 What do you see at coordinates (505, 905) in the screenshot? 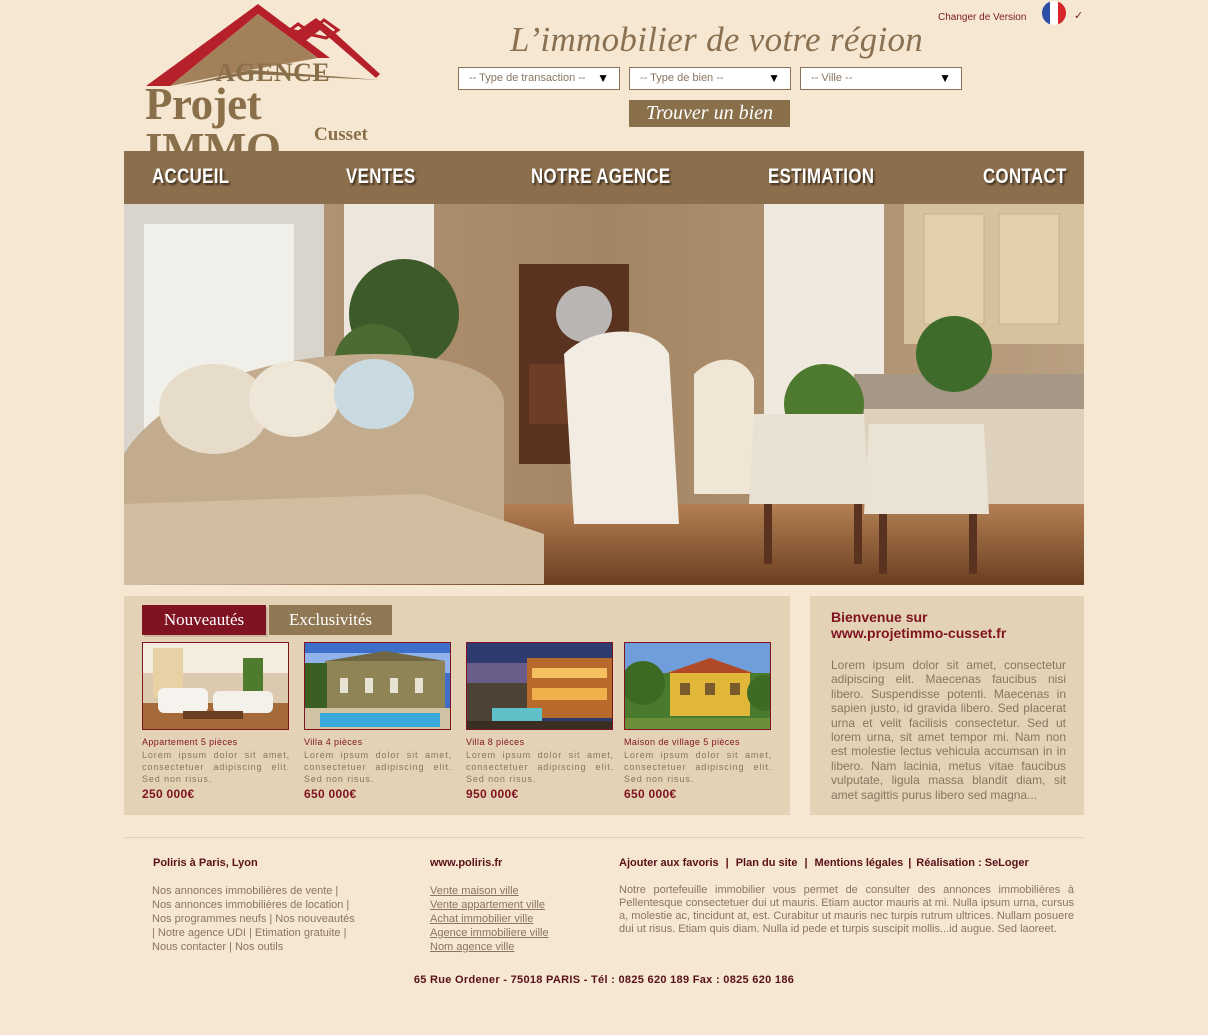
I see `footer-link: Vente appartement ville` at bounding box center [505, 905].